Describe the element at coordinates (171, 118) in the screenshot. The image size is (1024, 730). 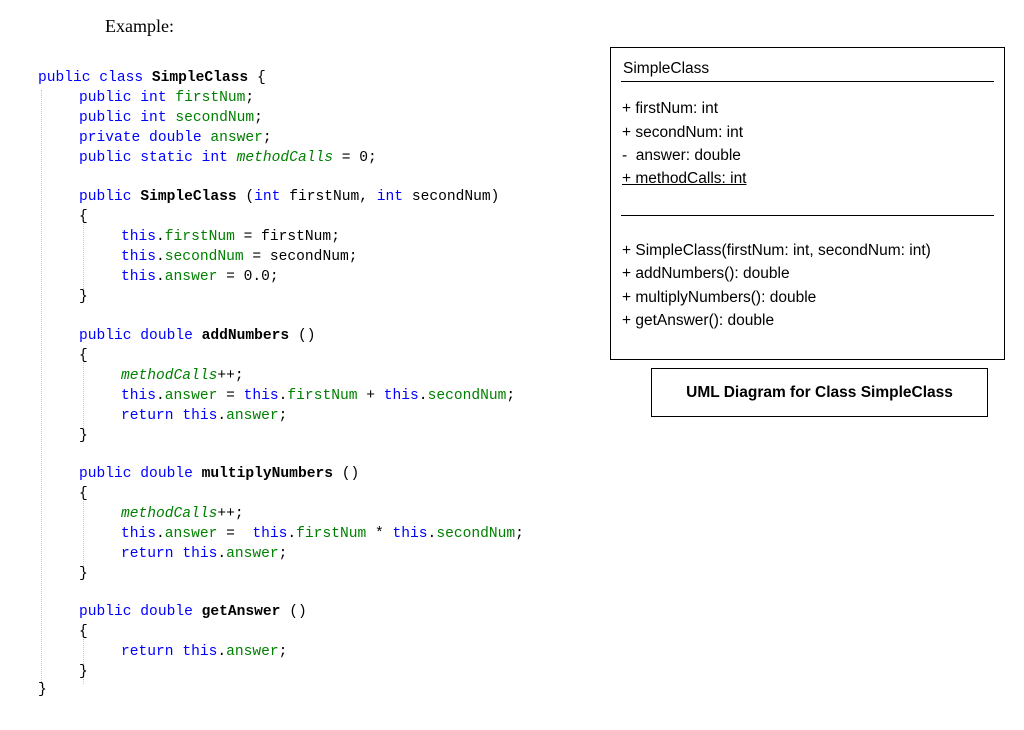
I see `code-line-field: public int secondNum;` at that location.